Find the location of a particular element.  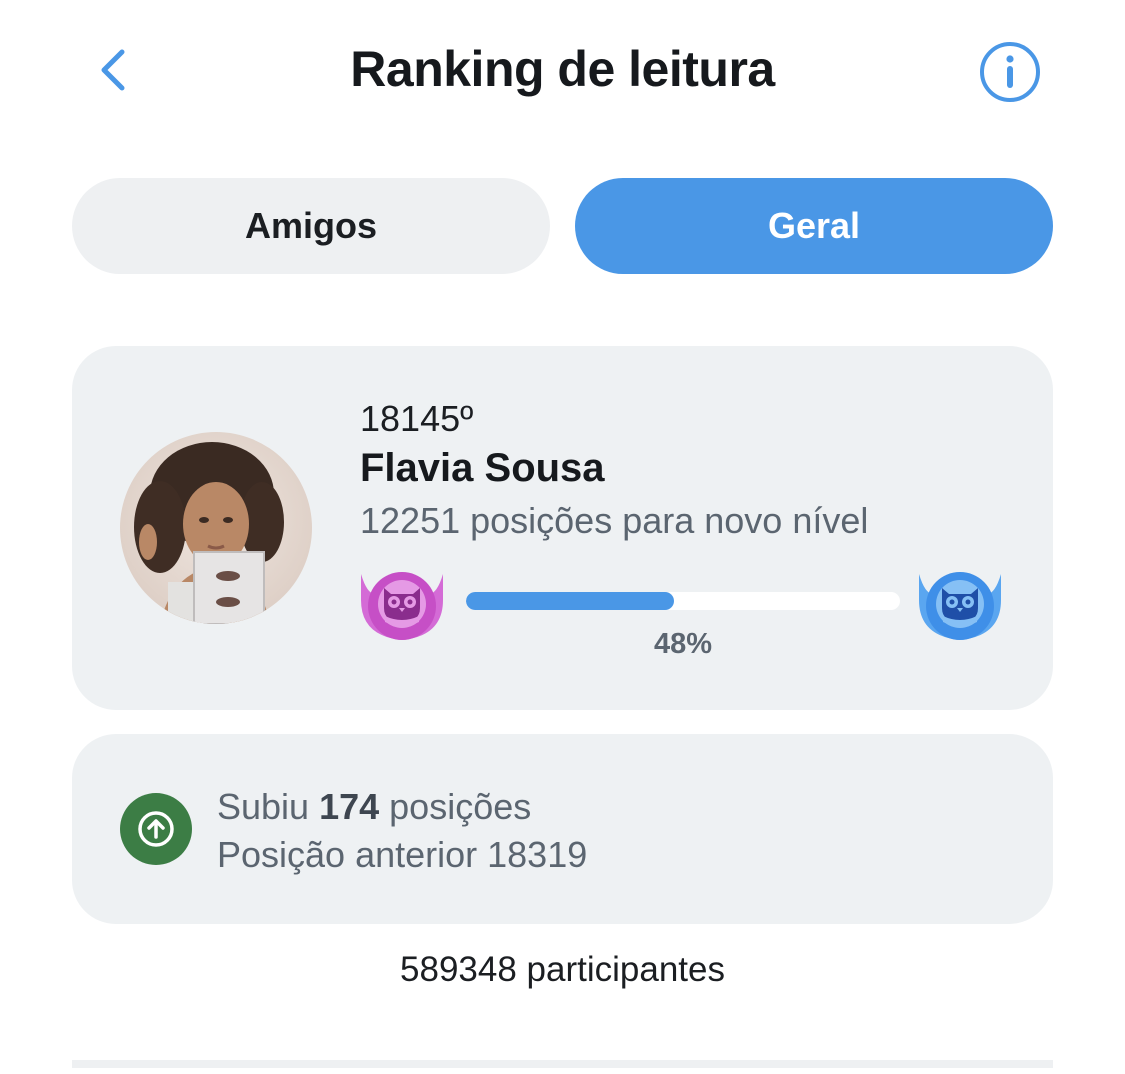

level-progress-percent: 48% is located at coordinates (683, 644).